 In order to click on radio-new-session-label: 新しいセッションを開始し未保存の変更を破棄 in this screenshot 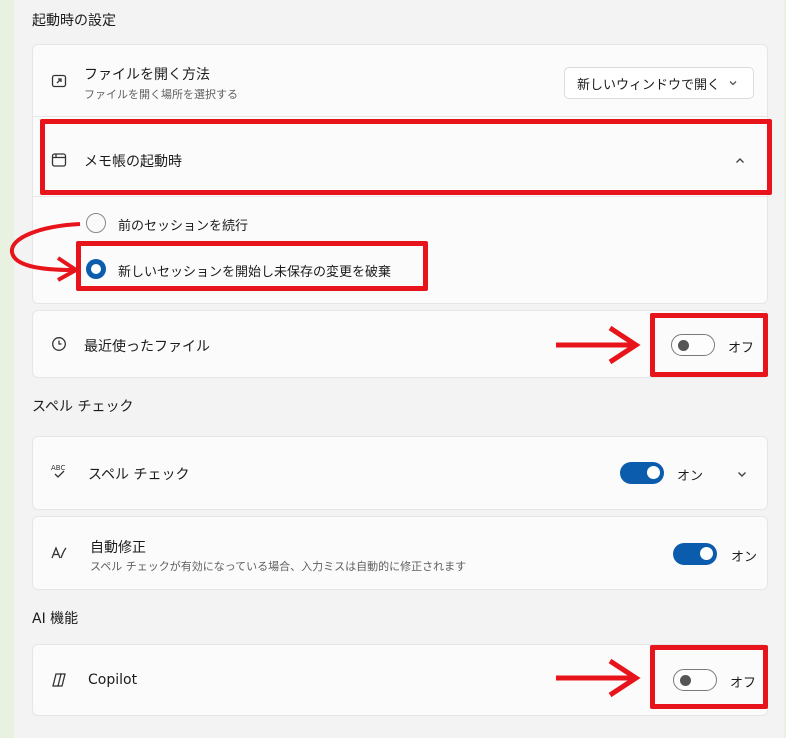, I will do `click(255, 272)`.